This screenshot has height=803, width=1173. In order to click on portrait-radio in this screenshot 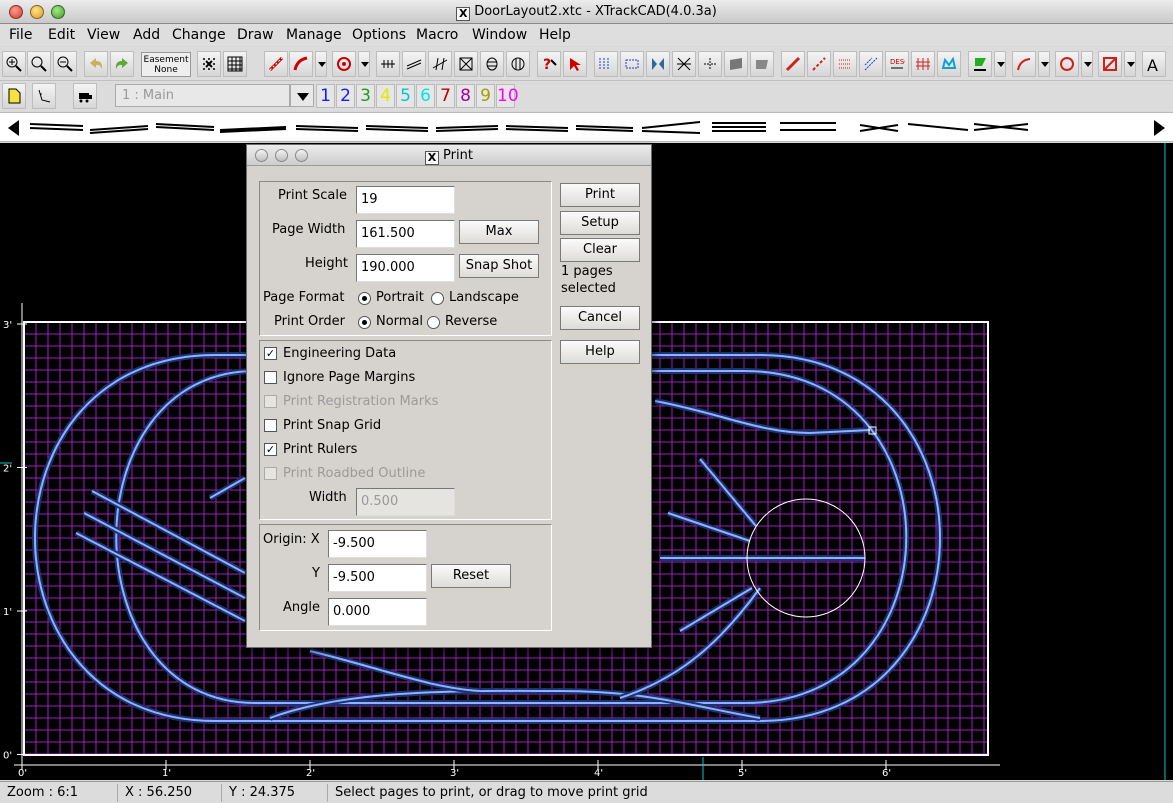, I will do `click(364, 298)`.